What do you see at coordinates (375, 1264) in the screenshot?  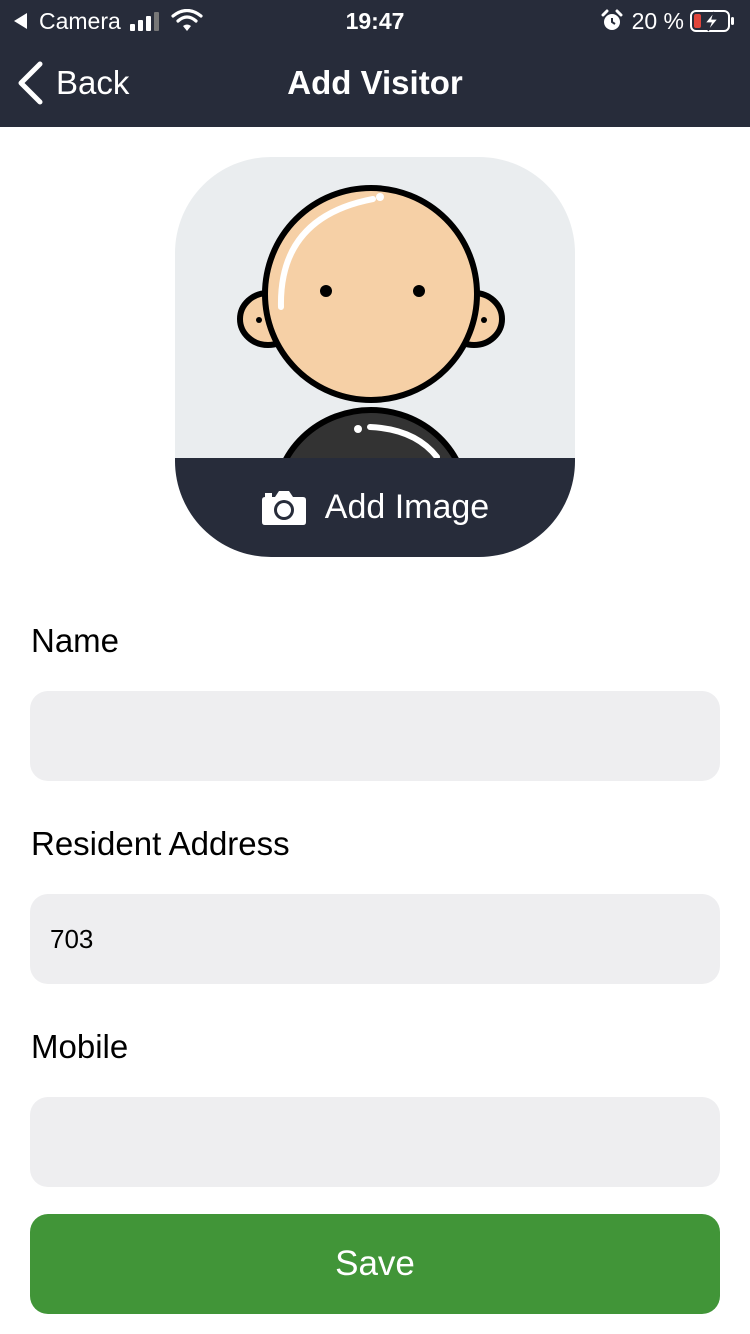 I see `save-button: Save` at bounding box center [375, 1264].